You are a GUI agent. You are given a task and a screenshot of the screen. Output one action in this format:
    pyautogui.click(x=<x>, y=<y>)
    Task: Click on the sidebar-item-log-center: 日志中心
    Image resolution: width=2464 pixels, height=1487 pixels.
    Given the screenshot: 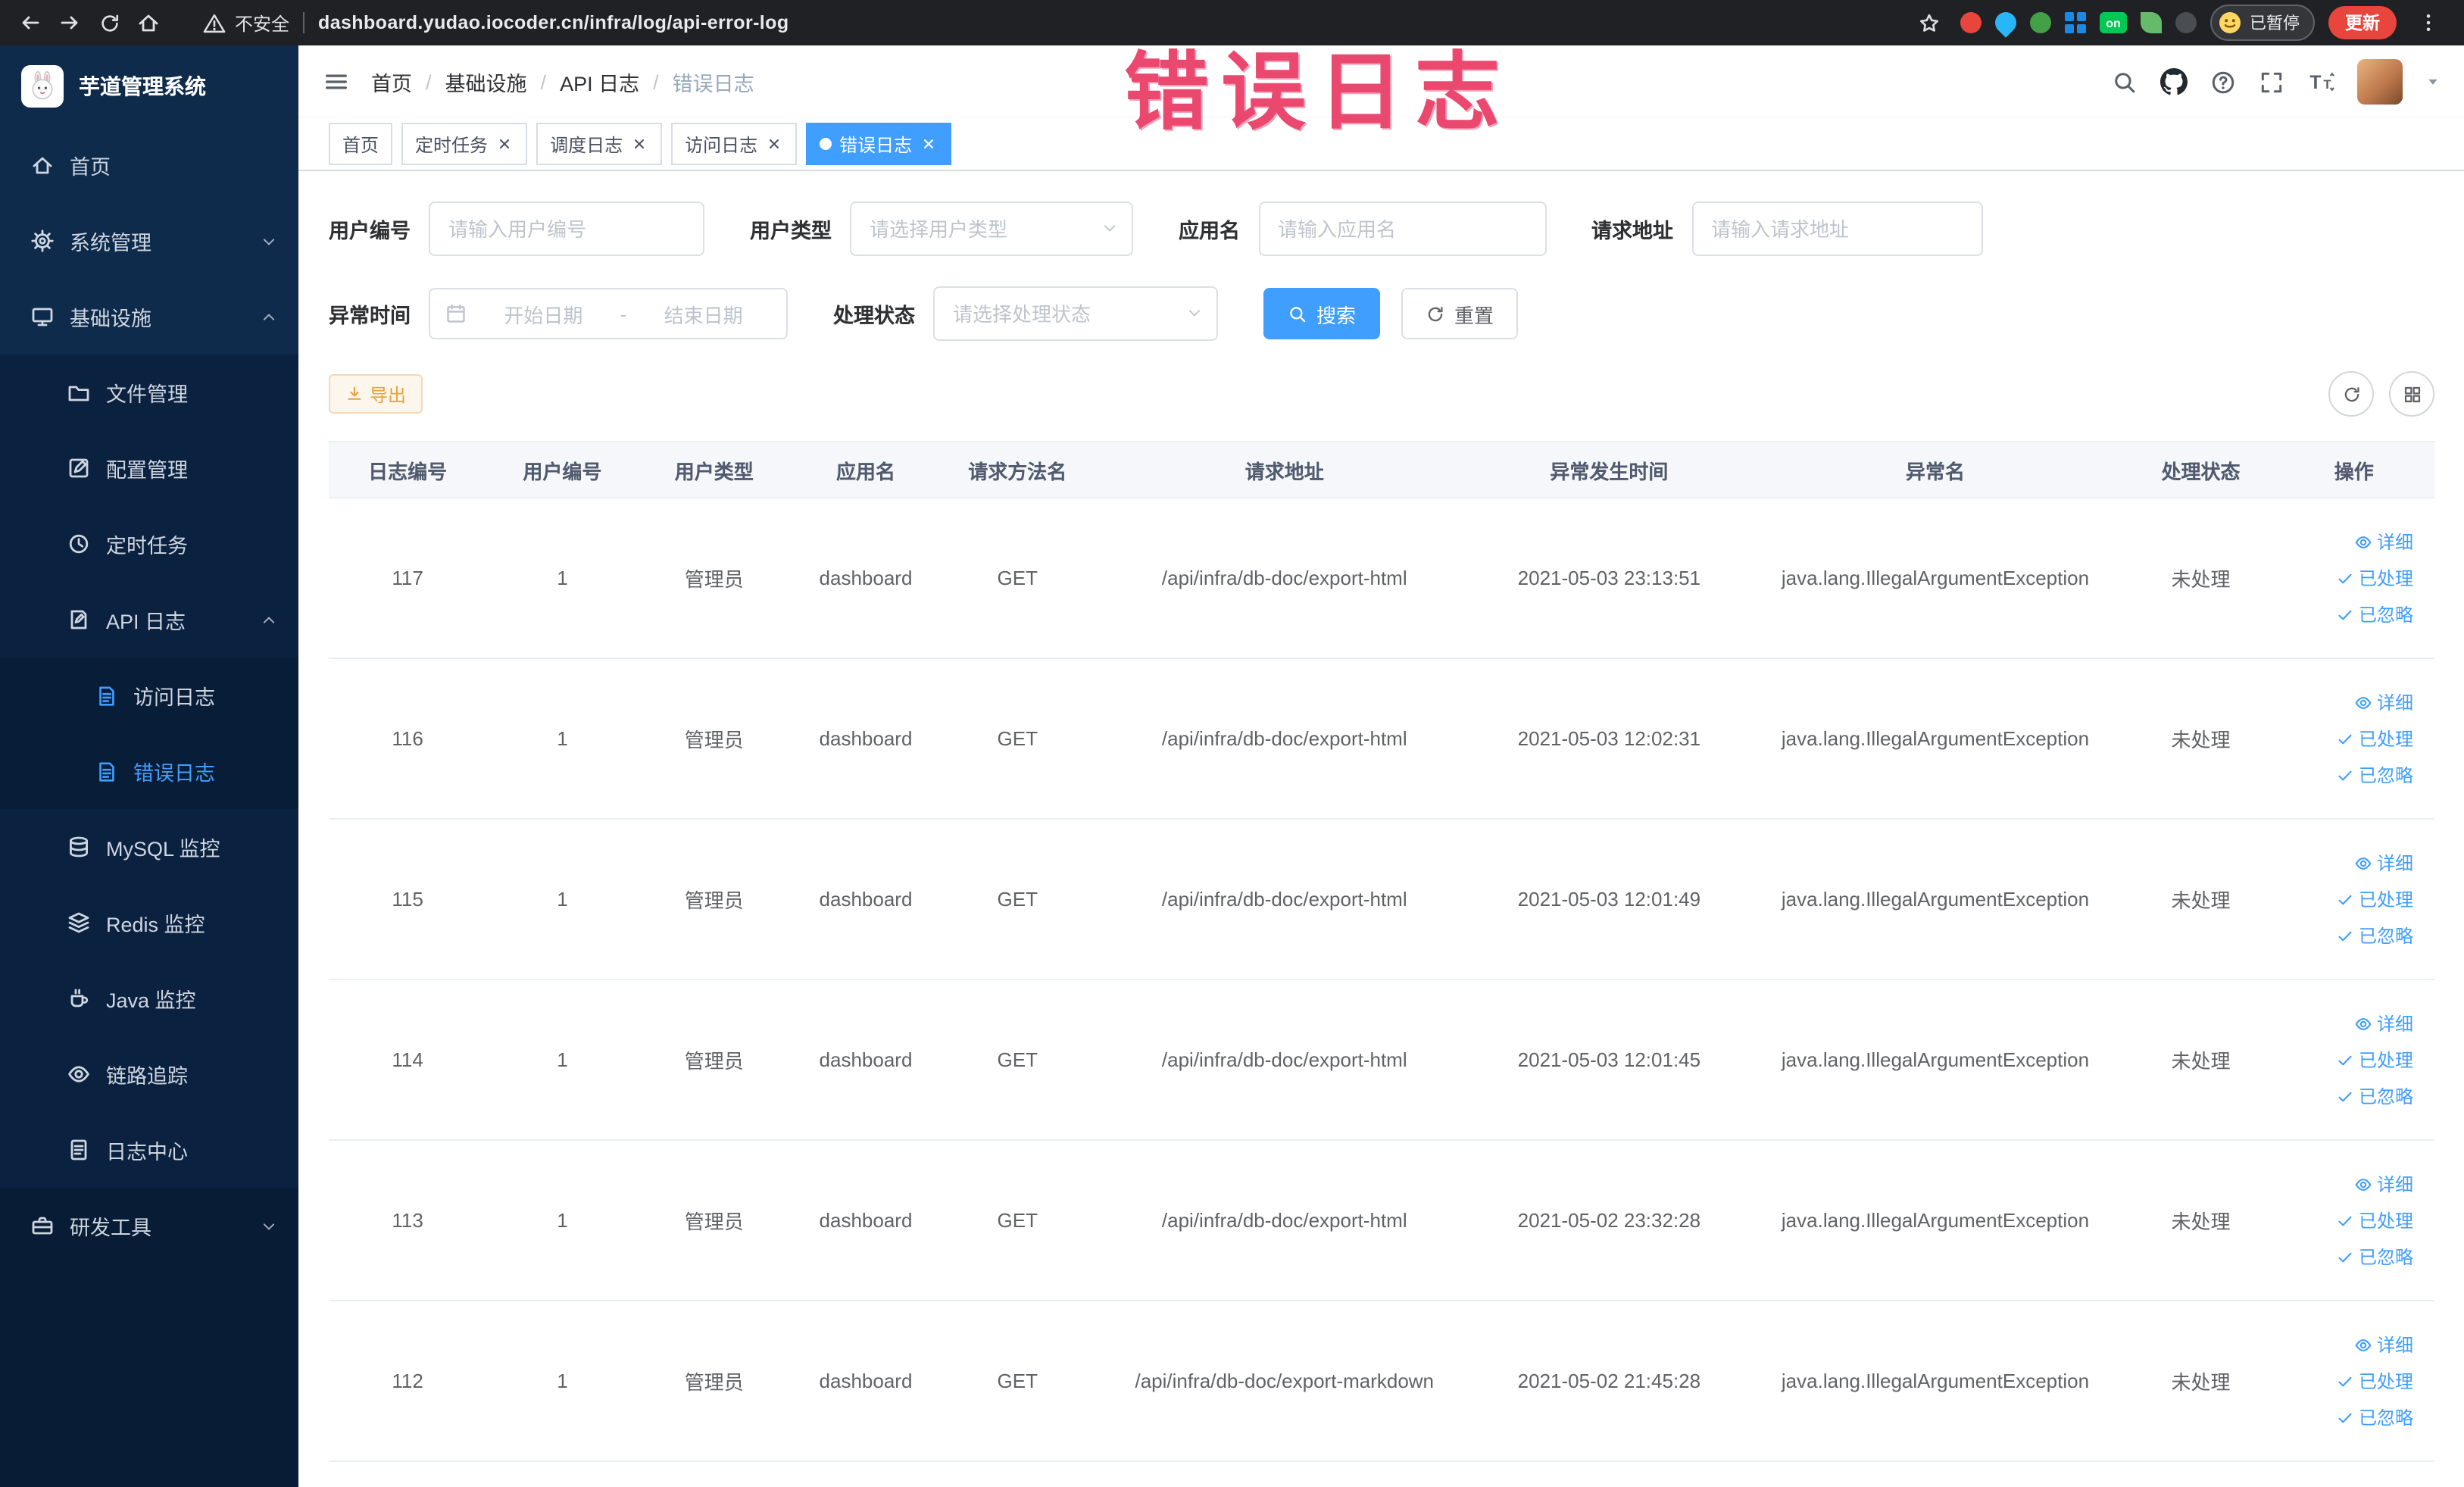 What is the action you would take?
    pyautogui.click(x=149, y=1150)
    